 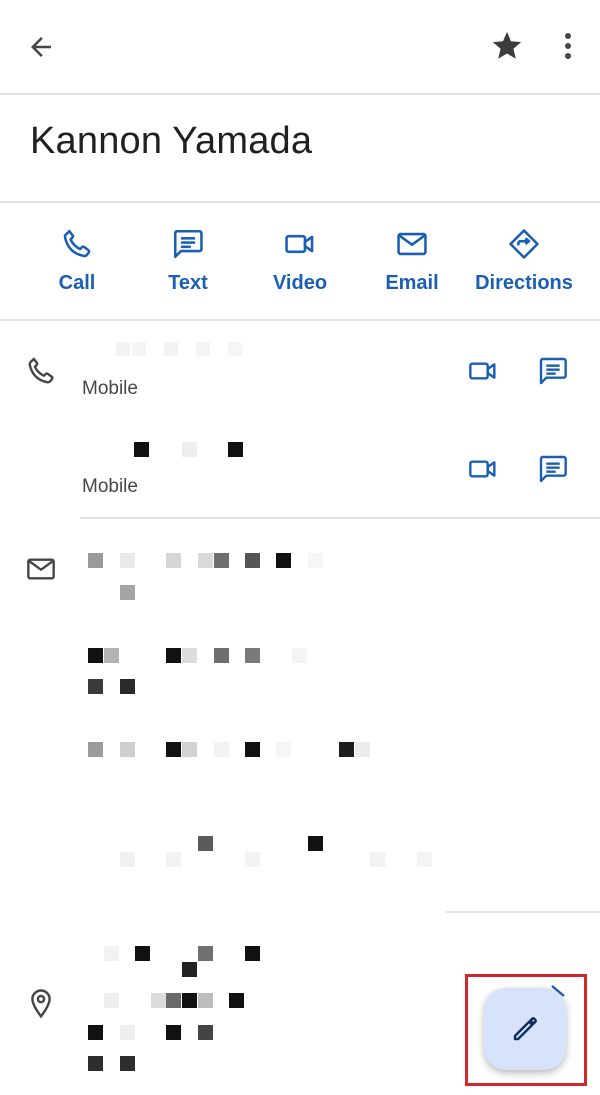 I want to click on top-app-bar, so click(x=300, y=47).